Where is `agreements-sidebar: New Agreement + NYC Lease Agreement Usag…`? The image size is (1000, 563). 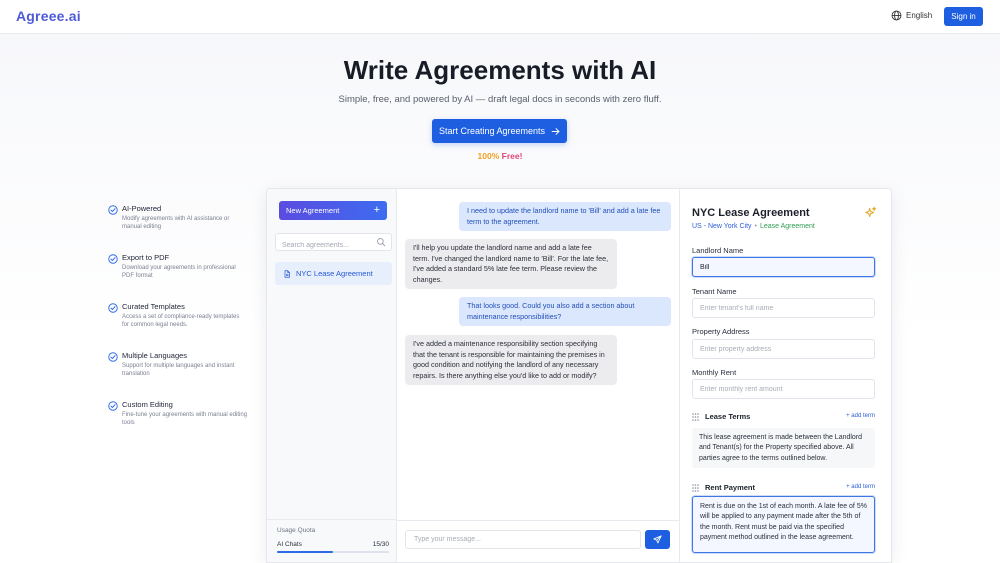
agreements-sidebar: New Agreement + NYC Lease Agreement Usag… is located at coordinates (332, 375).